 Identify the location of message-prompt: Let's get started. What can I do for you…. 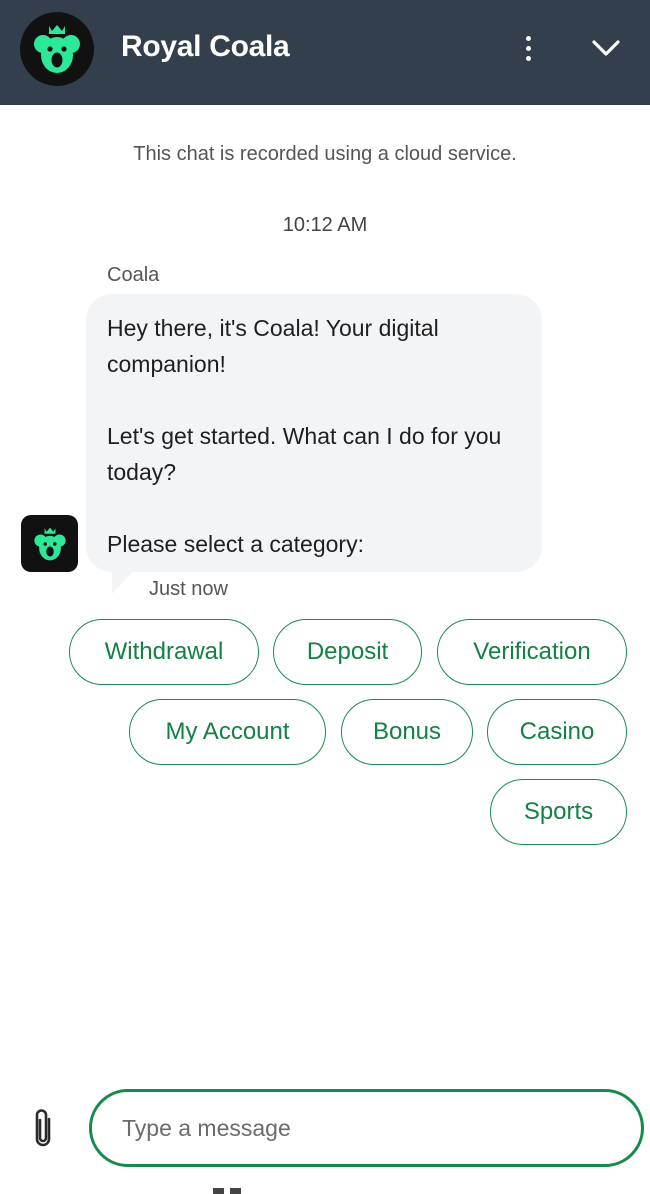
(304, 454).